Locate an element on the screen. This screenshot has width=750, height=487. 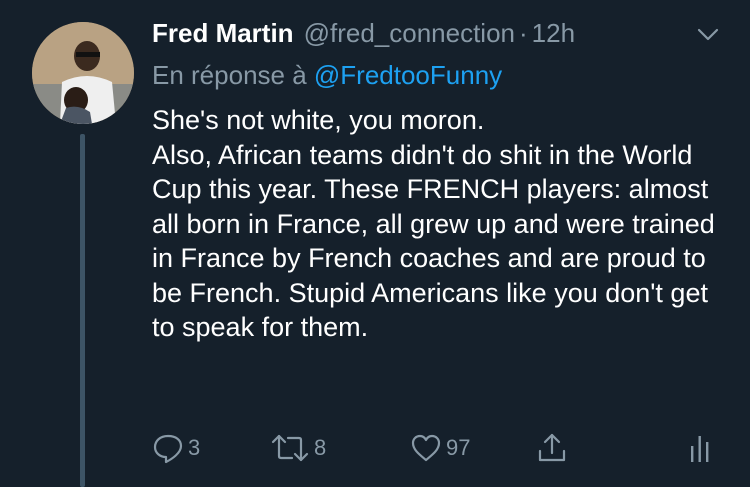
author-handle: @fred_connection is located at coordinates (409, 33).